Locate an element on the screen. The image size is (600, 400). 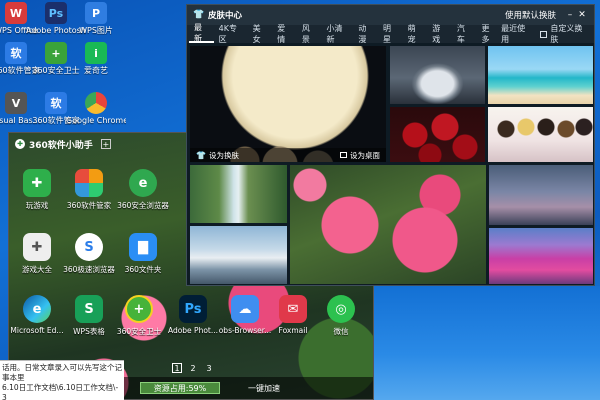
wechat-icon: ◎ is located at coordinates (341, 309).